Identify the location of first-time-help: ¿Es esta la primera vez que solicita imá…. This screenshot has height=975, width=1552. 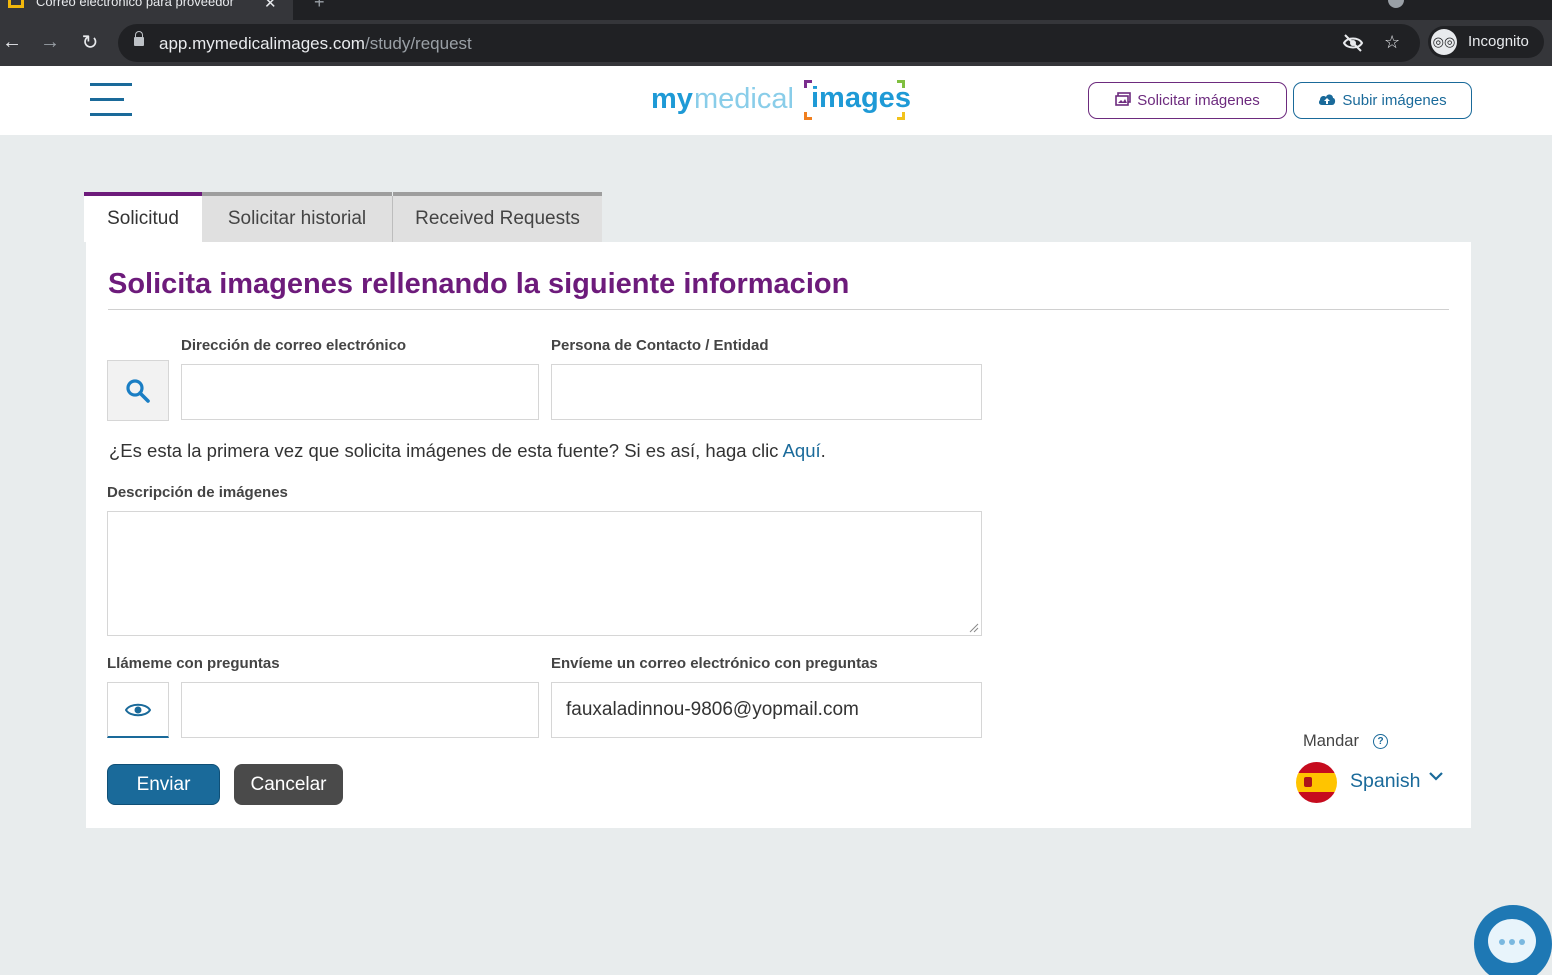
(467, 450).